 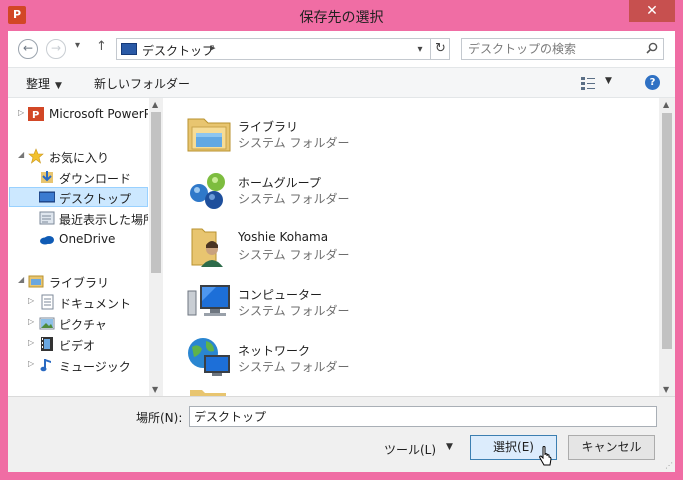 What do you see at coordinates (159, 418) in the screenshot?
I see `location-label: 場所(N):` at bounding box center [159, 418].